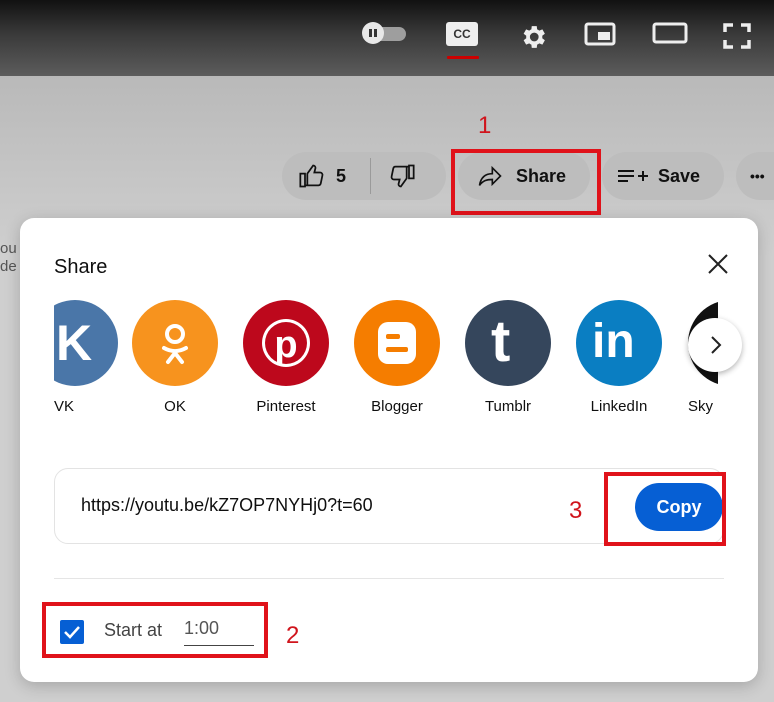  I want to click on dislike-button, so click(402, 178).